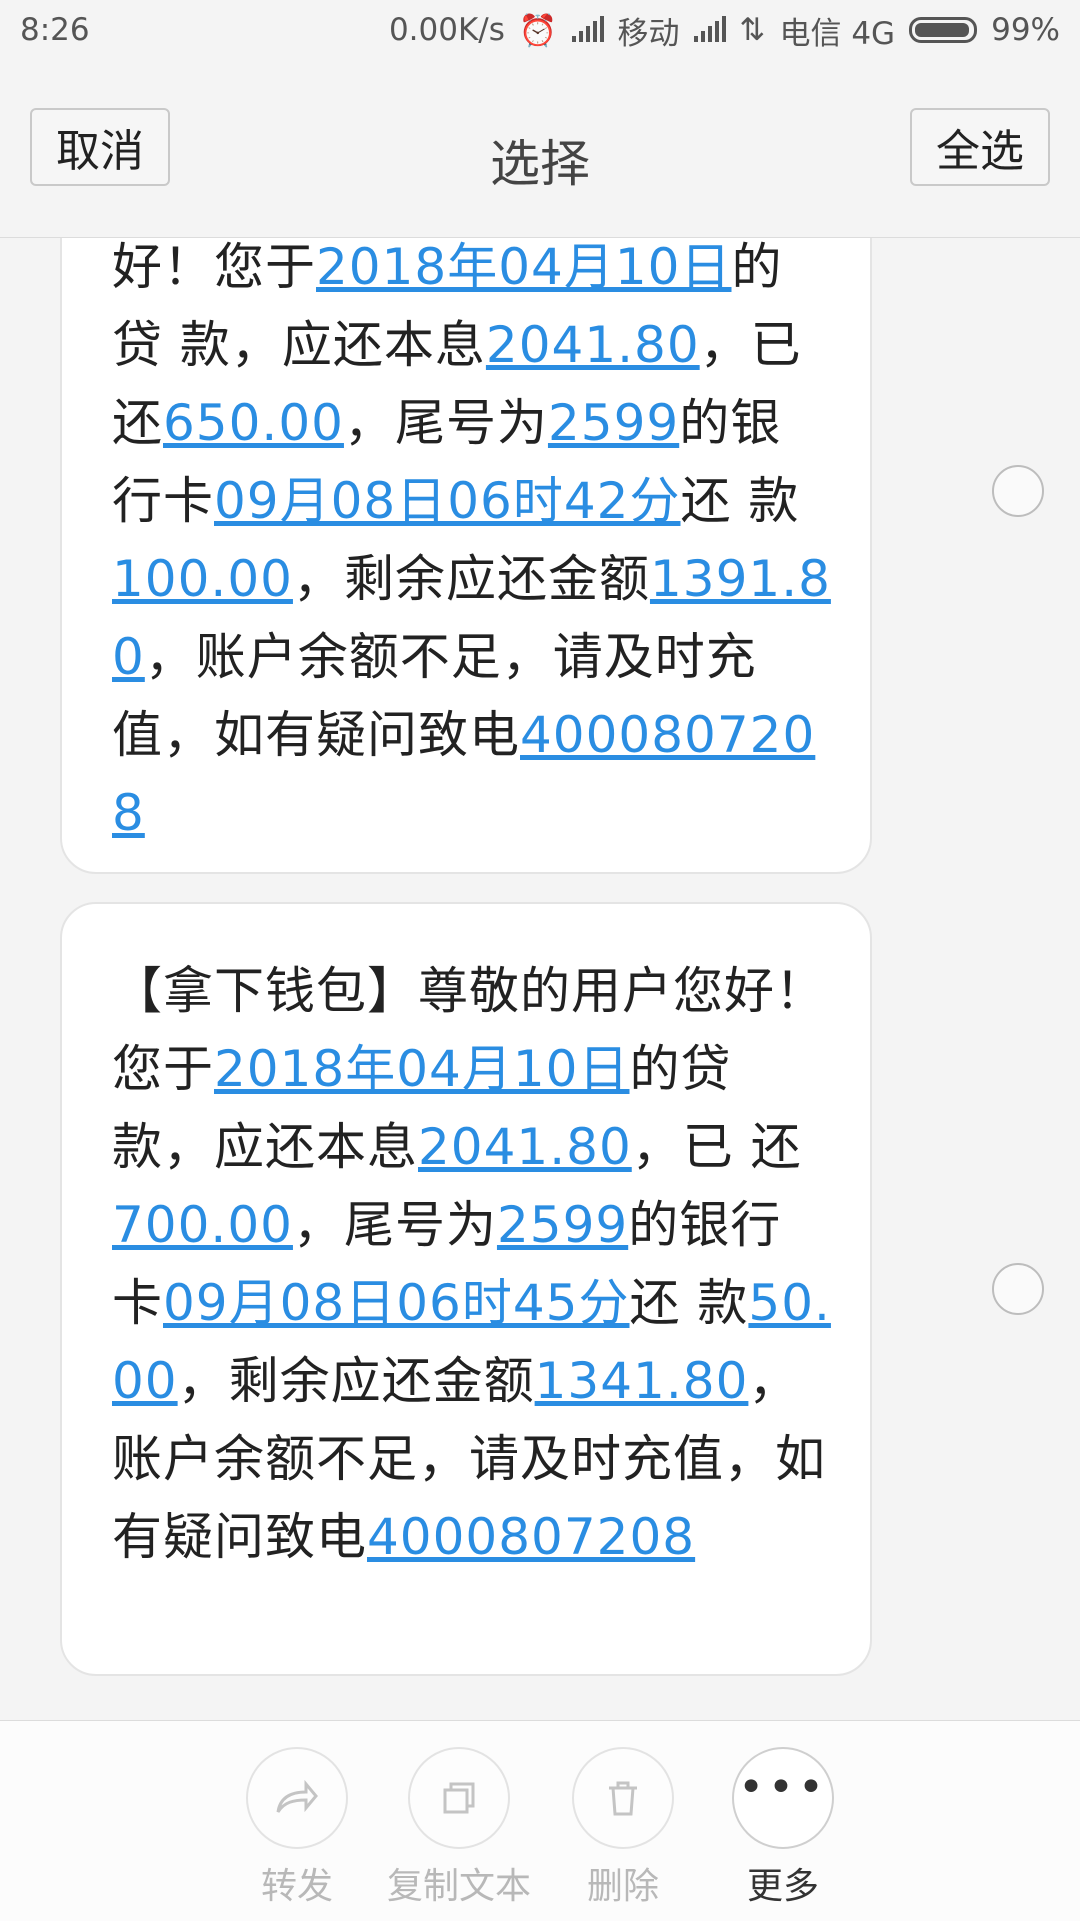 The width and height of the screenshot is (1080, 1921). I want to click on message-link: 650.00, so click(253, 423).